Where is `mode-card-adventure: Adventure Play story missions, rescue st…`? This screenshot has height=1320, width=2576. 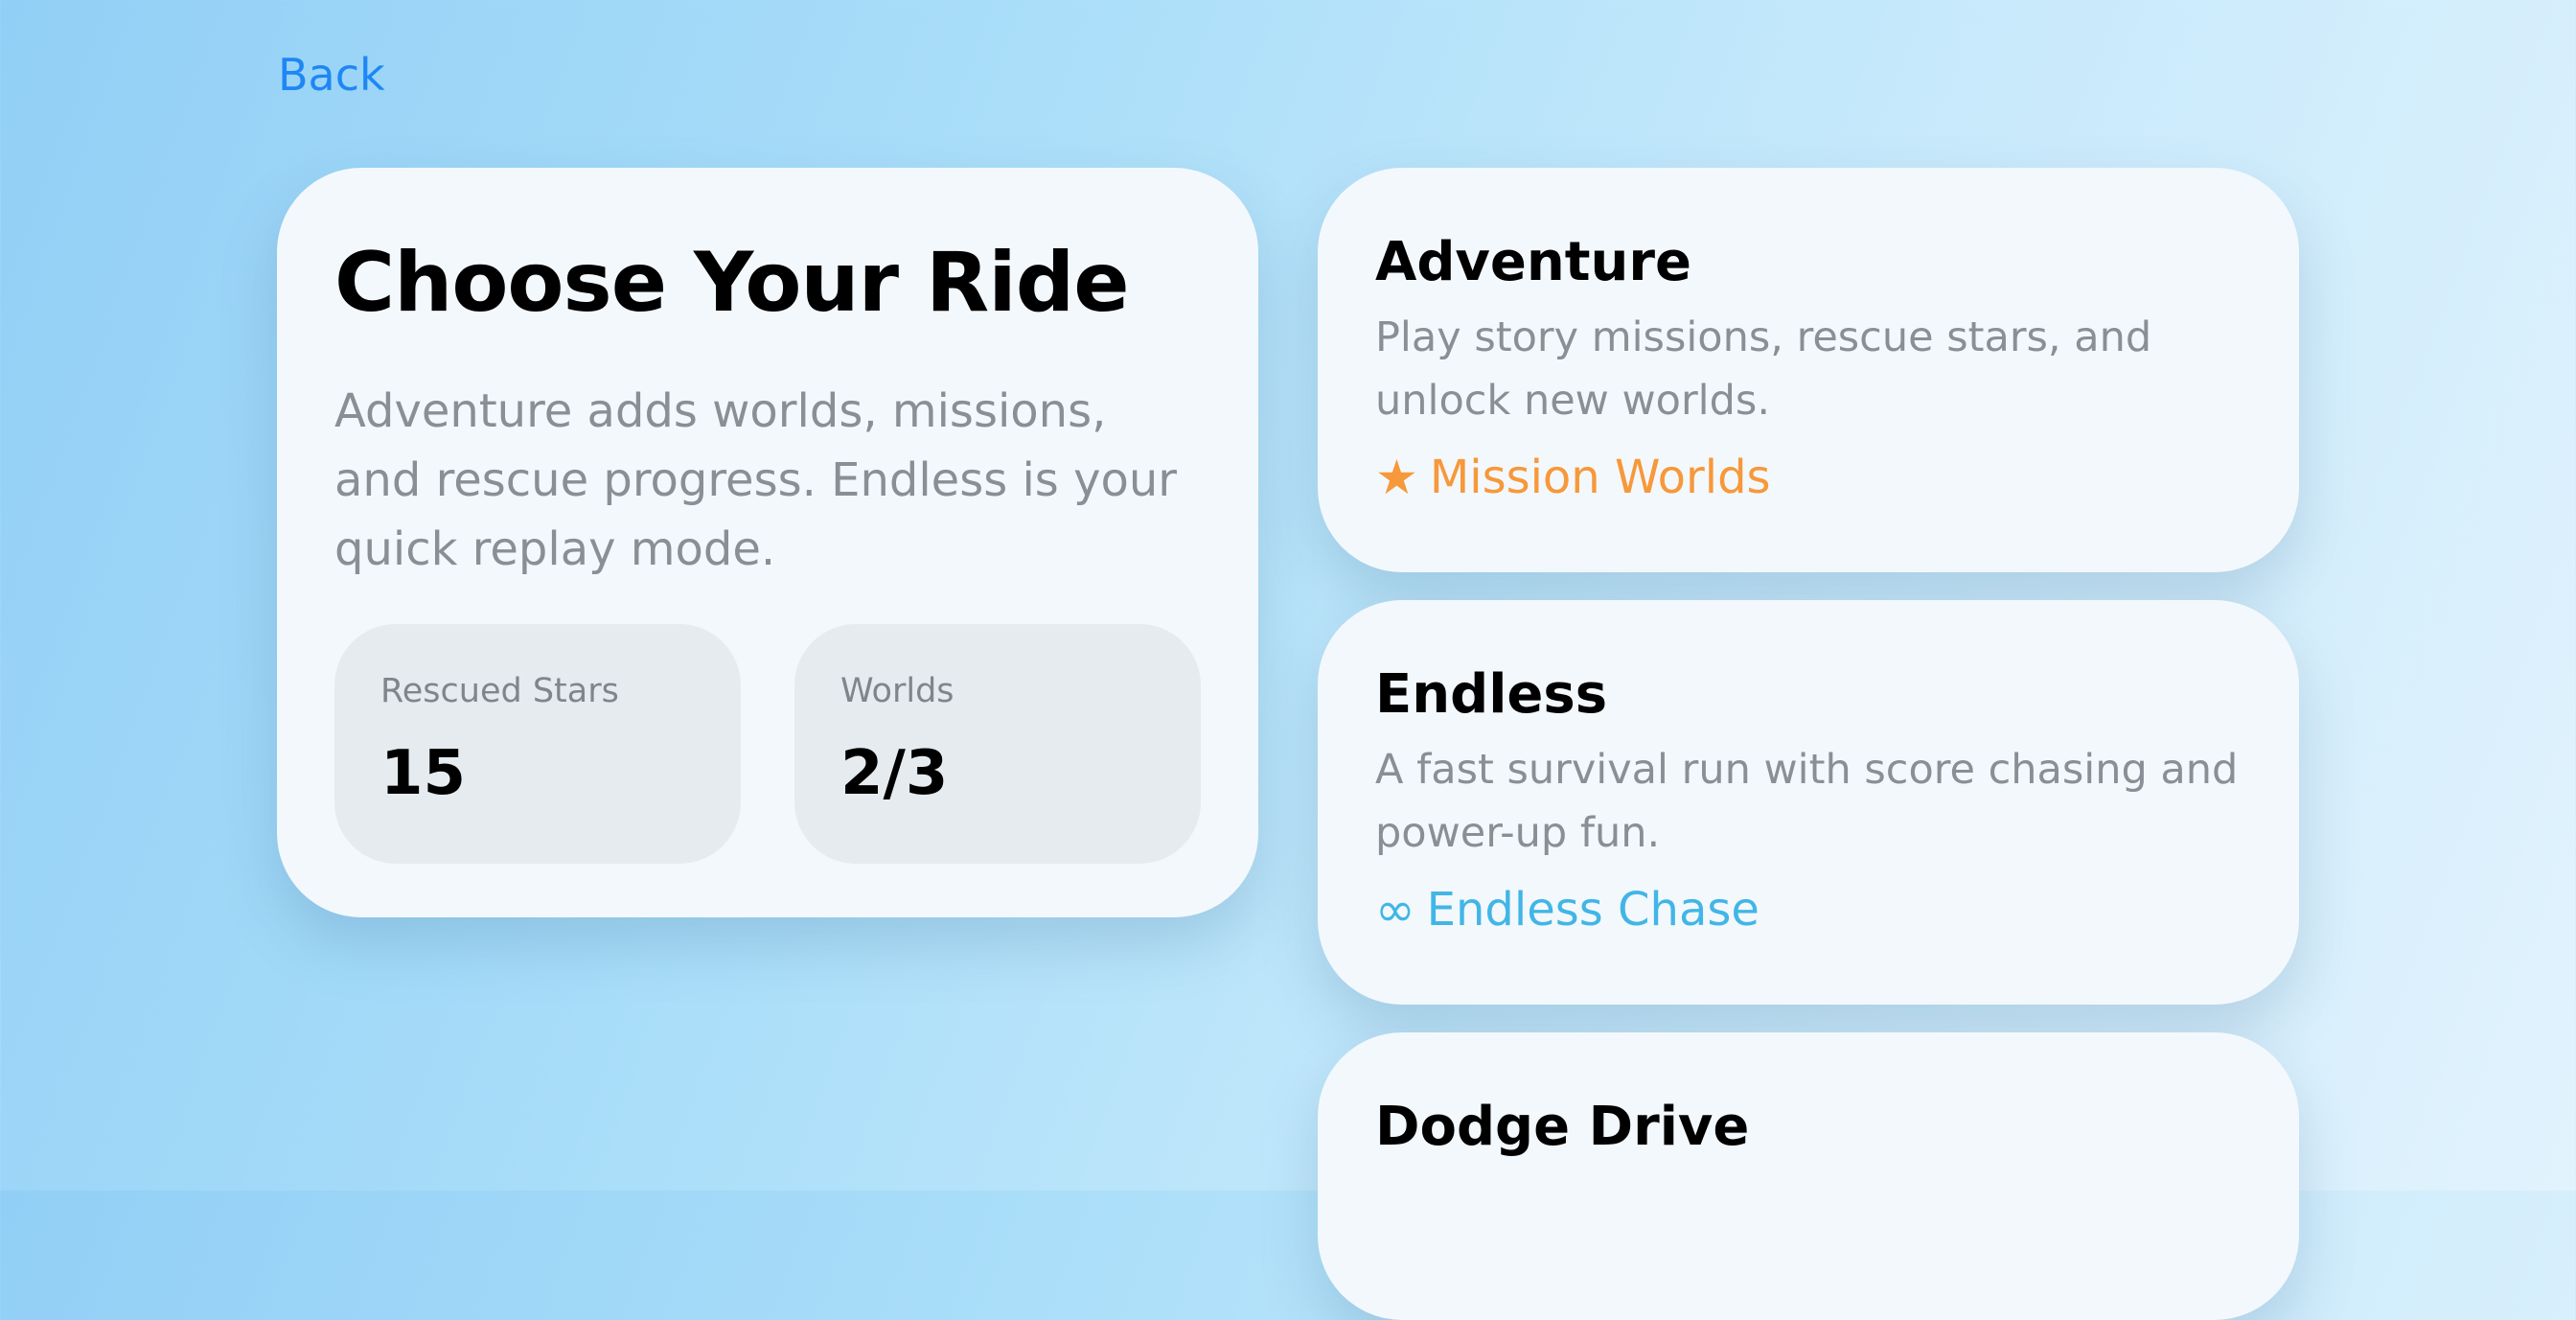 mode-card-adventure: Adventure Play story missions, rescue st… is located at coordinates (1809, 370).